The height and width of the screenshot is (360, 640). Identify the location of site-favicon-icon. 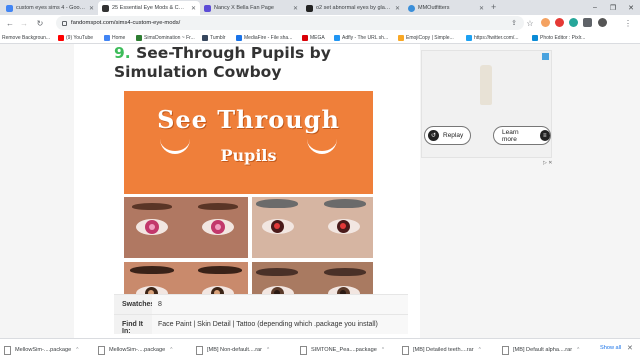
(207, 8).